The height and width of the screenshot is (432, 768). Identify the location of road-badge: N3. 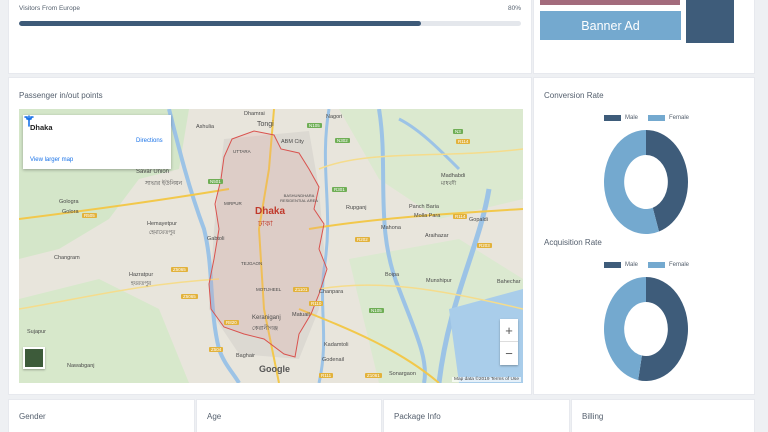
(458, 131).